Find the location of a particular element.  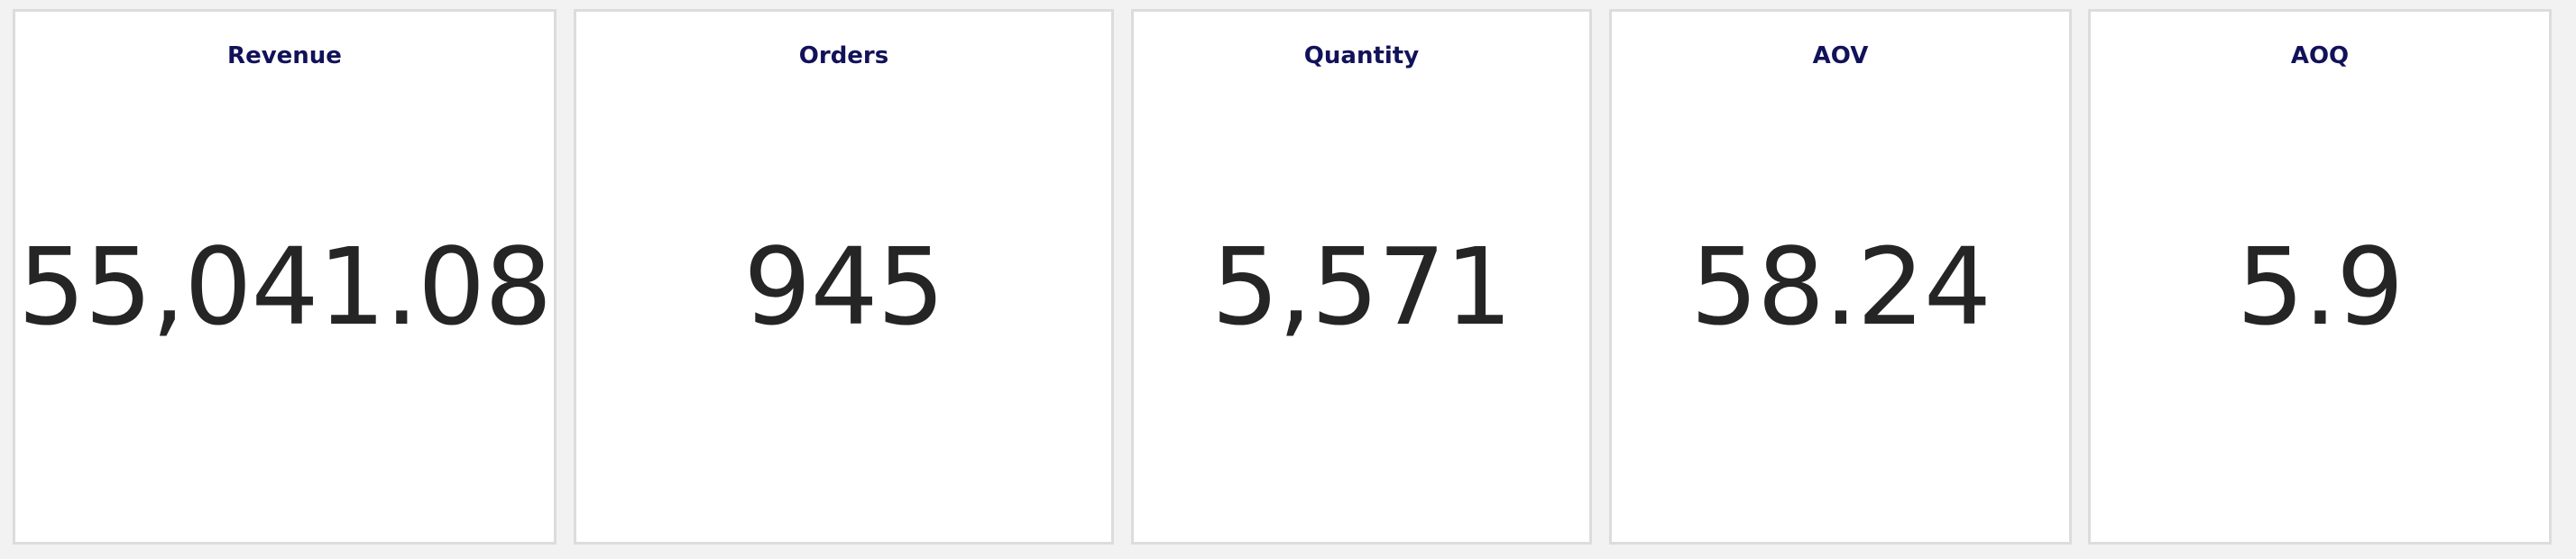

aov-value: 58.24 is located at coordinates (1841, 287).